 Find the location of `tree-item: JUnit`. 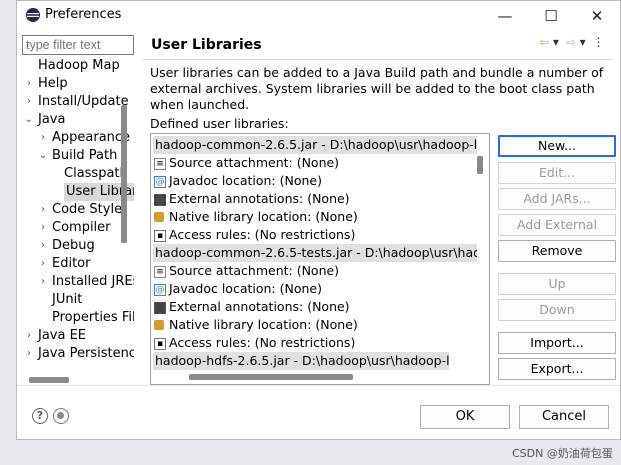

tree-item: JUnit is located at coordinates (59, 300).